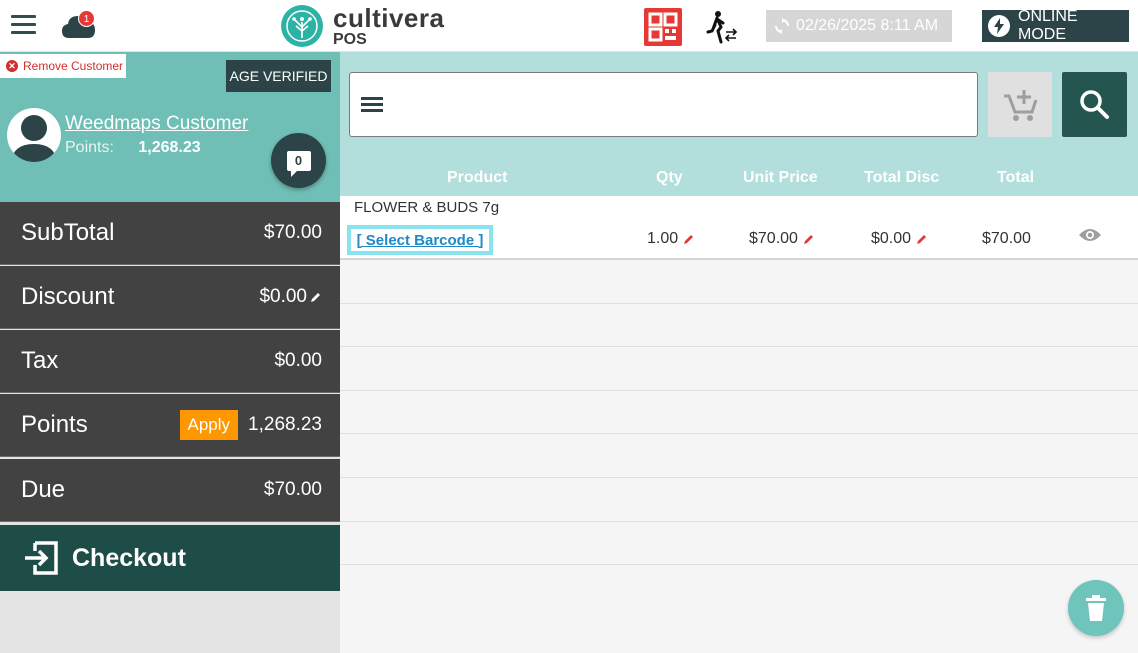 The image size is (1138, 653). I want to click on checkout-label: Checkout, so click(129, 557).